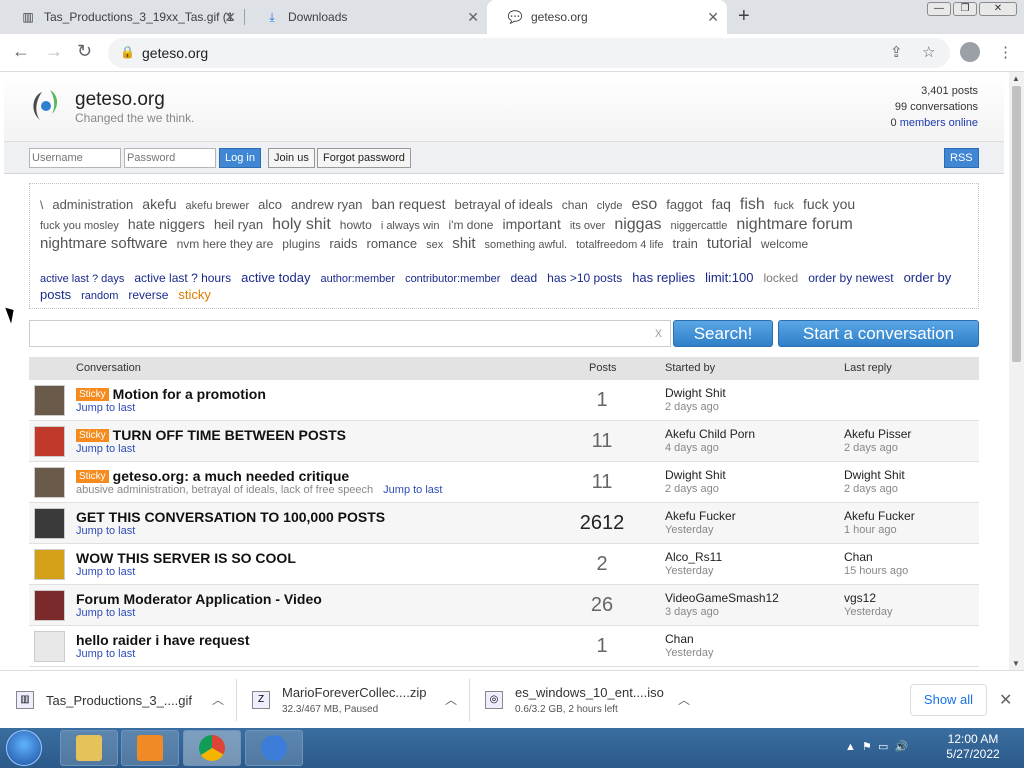 The width and height of the screenshot is (1024, 768). Describe the element at coordinates (794, 224) in the screenshot. I see `tag-link: nightmare forum` at that location.